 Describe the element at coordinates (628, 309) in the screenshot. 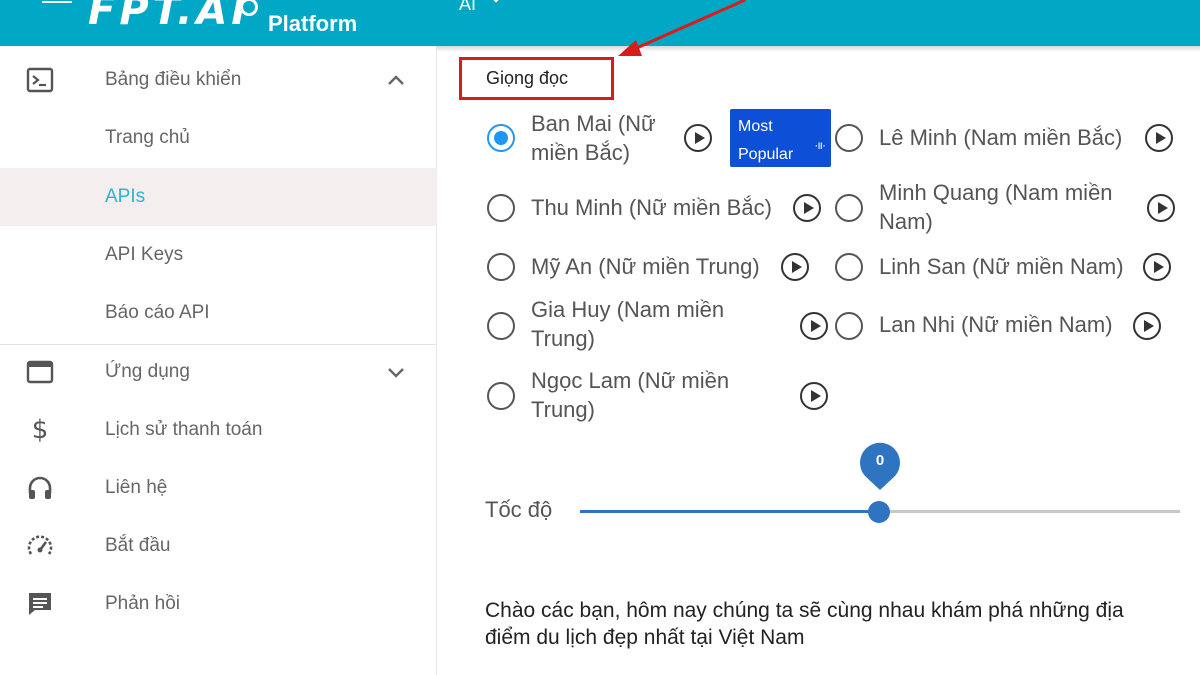

I see `voice-label-line: Gia Huy (Nam miền` at that location.